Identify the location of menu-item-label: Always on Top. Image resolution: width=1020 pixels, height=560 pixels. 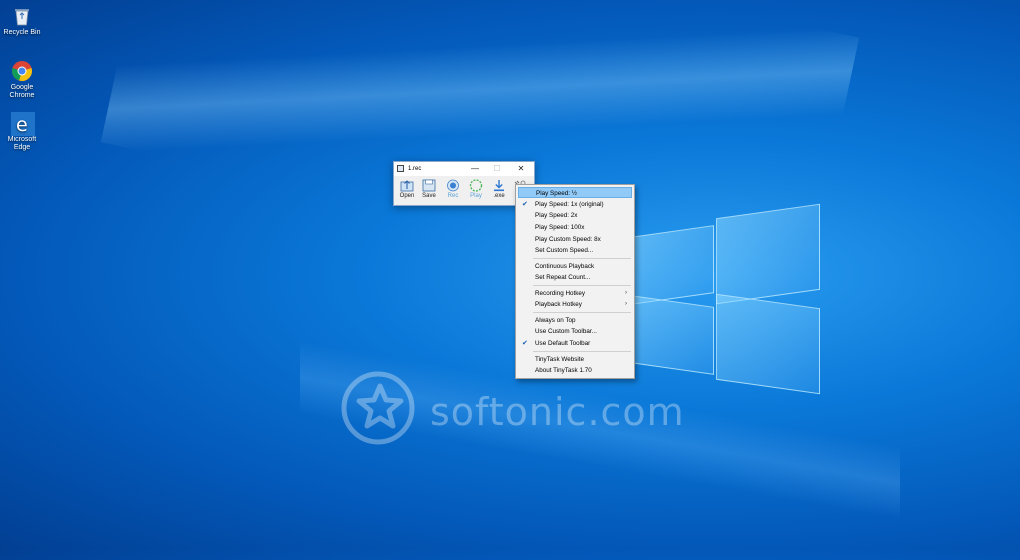
(555, 320).